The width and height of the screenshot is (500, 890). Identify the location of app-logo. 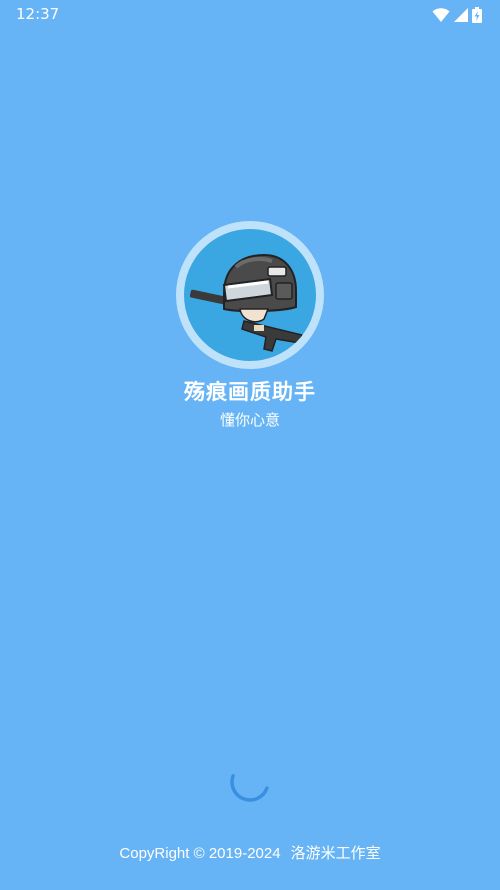
(250, 295).